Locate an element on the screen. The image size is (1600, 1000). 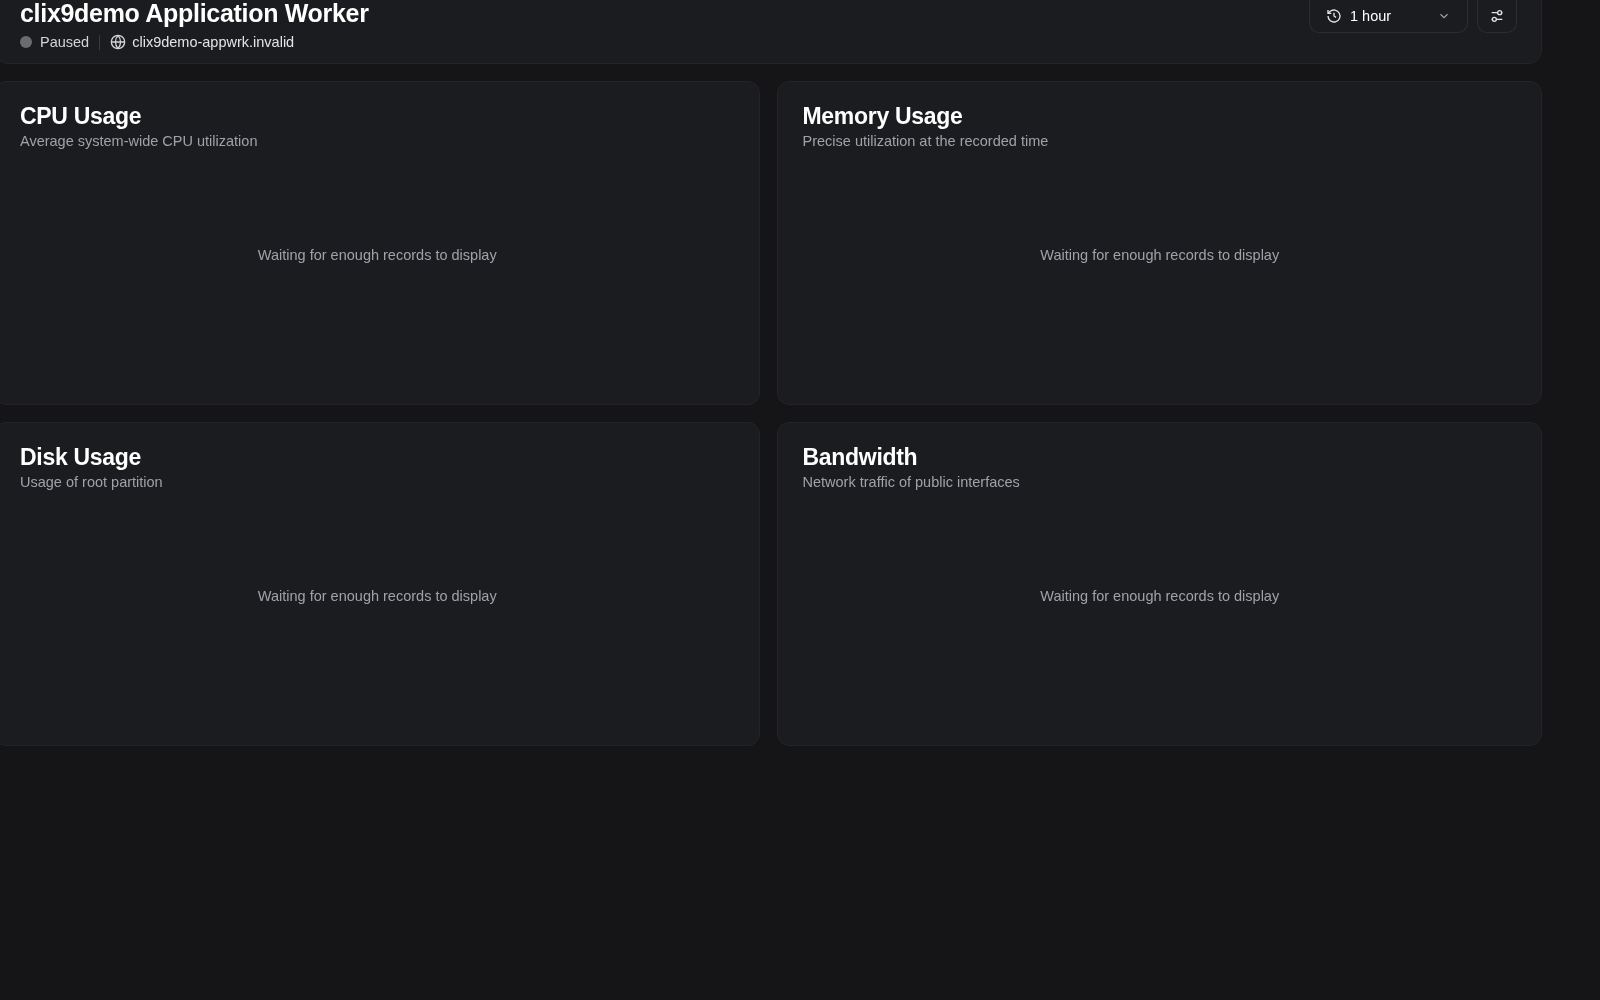
chart-description: Network traffic of public interfaces is located at coordinates (911, 482).